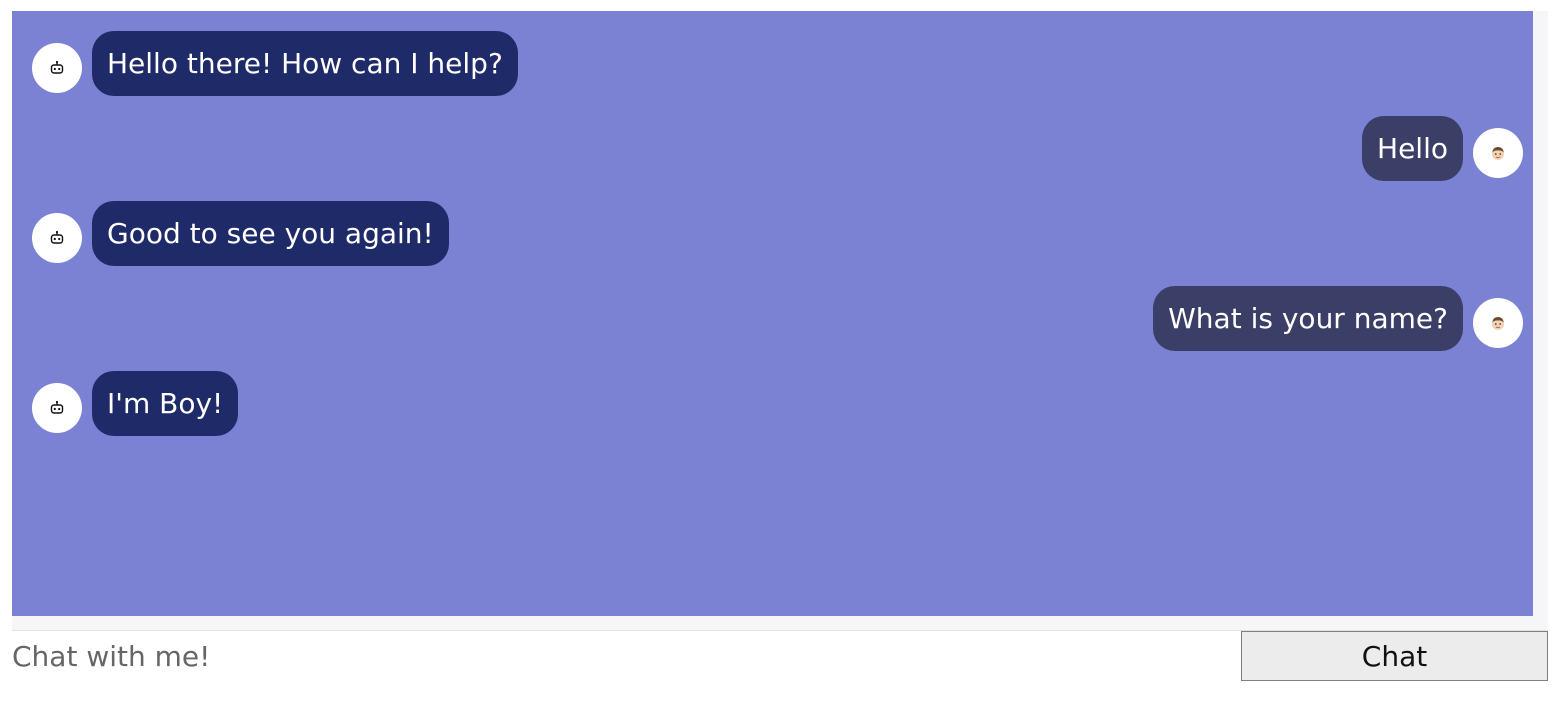 This screenshot has height=726, width=1561. I want to click on chat-input, so click(624, 656).